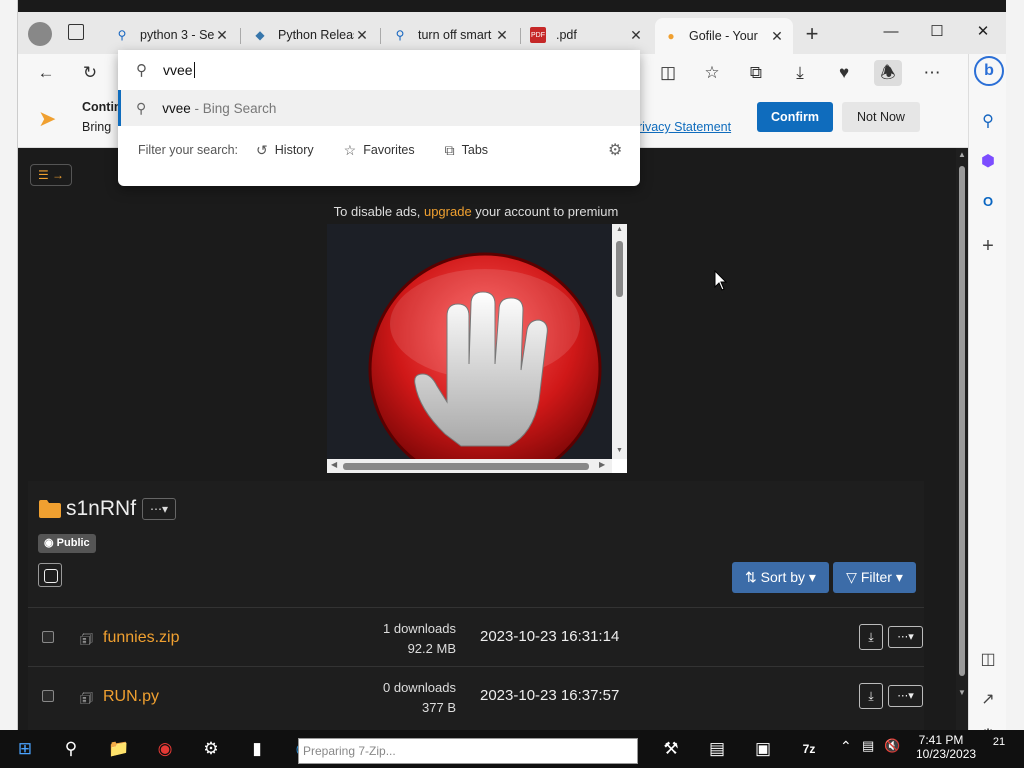  Describe the element at coordinates (983, 34) in the screenshot. I see `close-window-button: ✕` at that location.